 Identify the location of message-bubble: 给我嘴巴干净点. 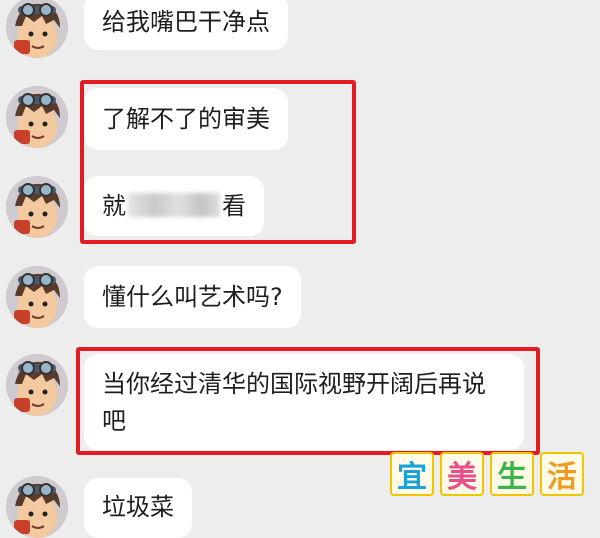
(186, 25).